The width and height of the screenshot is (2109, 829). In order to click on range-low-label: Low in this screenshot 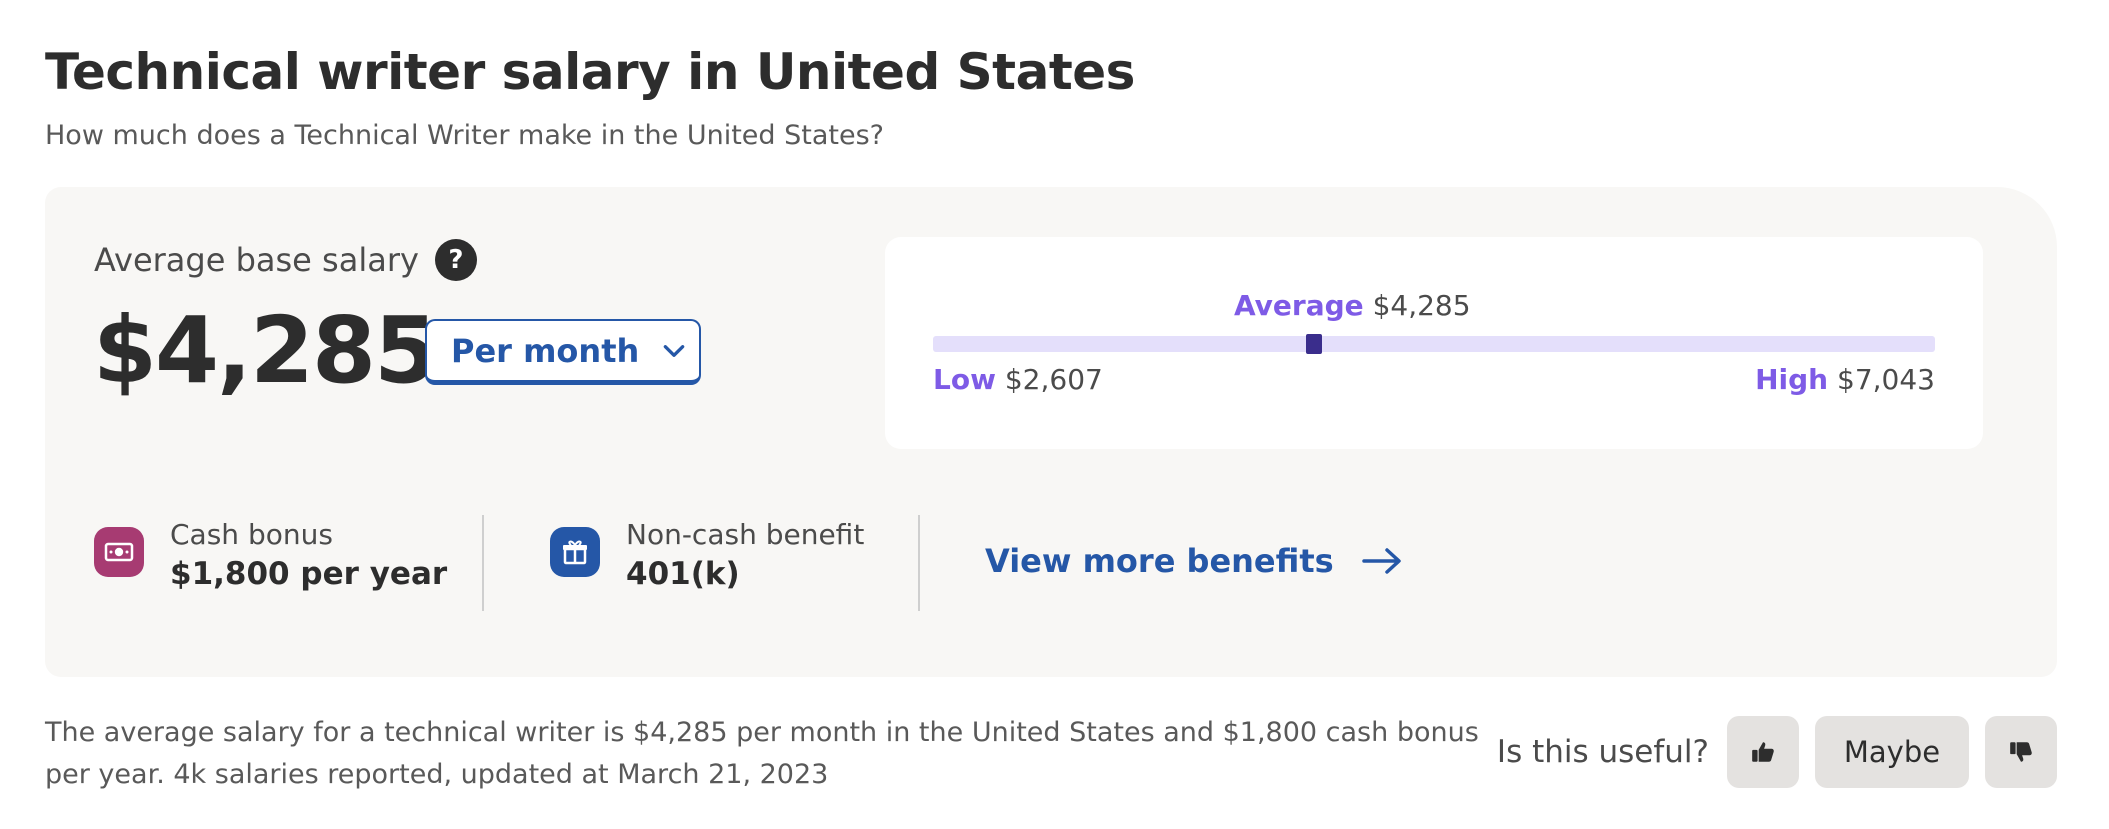, I will do `click(964, 379)`.